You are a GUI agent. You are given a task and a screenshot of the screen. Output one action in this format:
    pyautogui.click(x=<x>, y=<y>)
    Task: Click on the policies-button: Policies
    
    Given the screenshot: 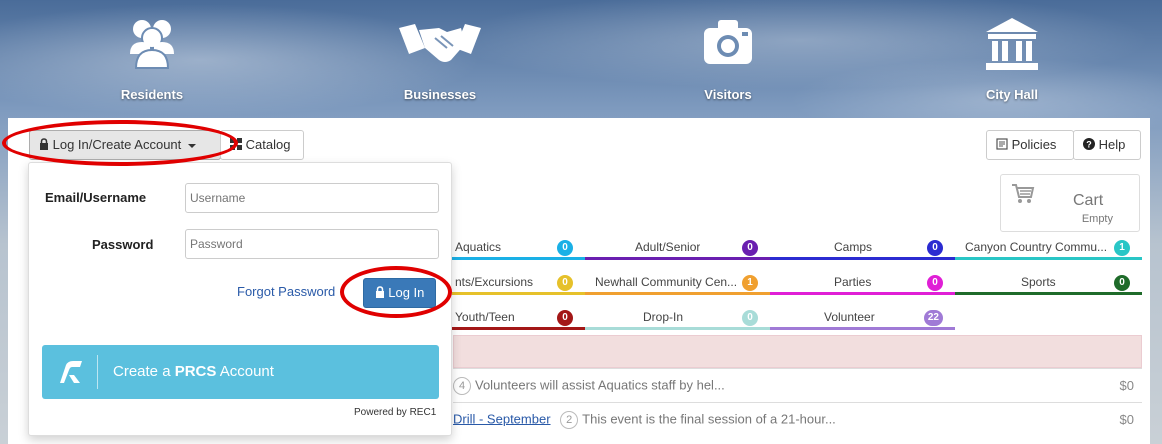 What is the action you would take?
    pyautogui.click(x=1030, y=145)
    